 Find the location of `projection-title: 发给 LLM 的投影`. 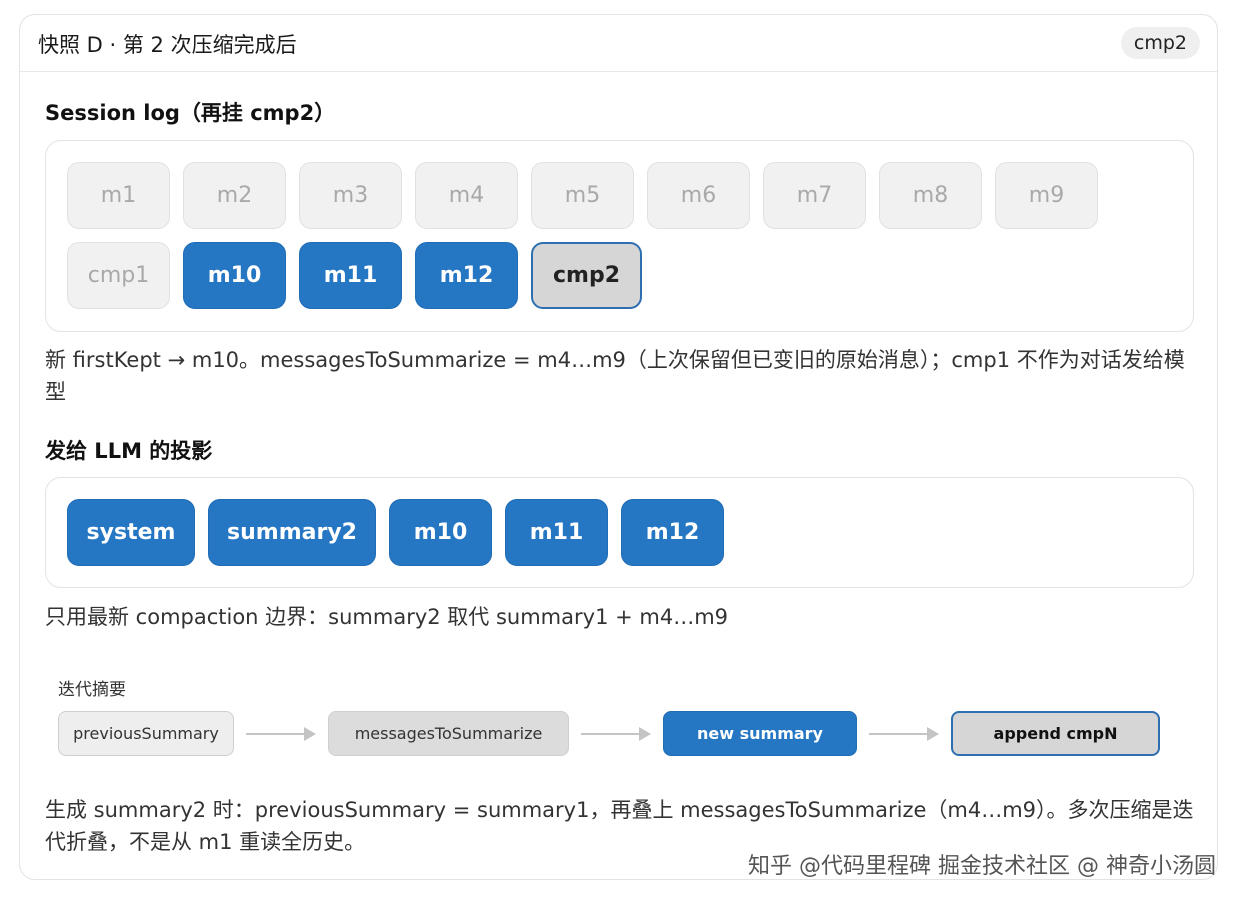

projection-title: 发给 LLM 的投影 is located at coordinates (129, 451).